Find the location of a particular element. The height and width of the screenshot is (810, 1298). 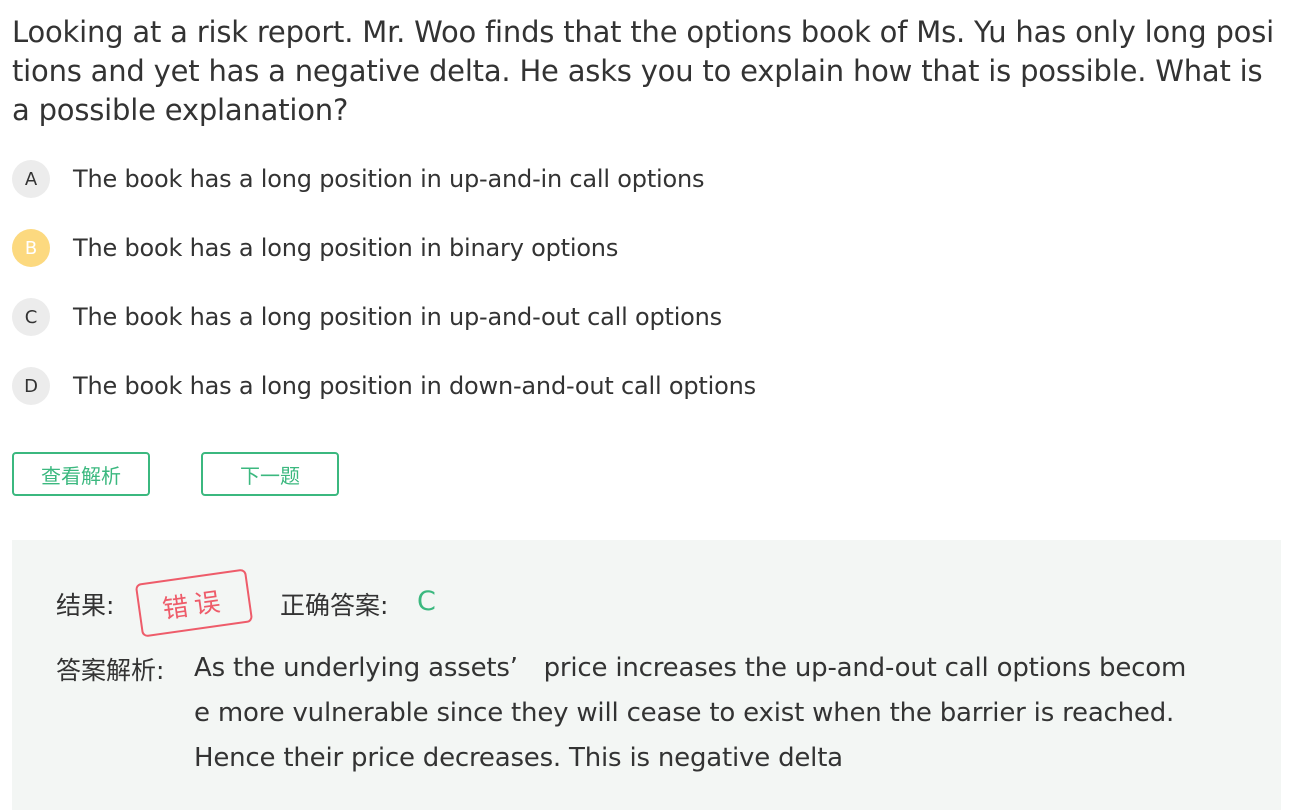

next-question-button: 下一题 is located at coordinates (270, 474).